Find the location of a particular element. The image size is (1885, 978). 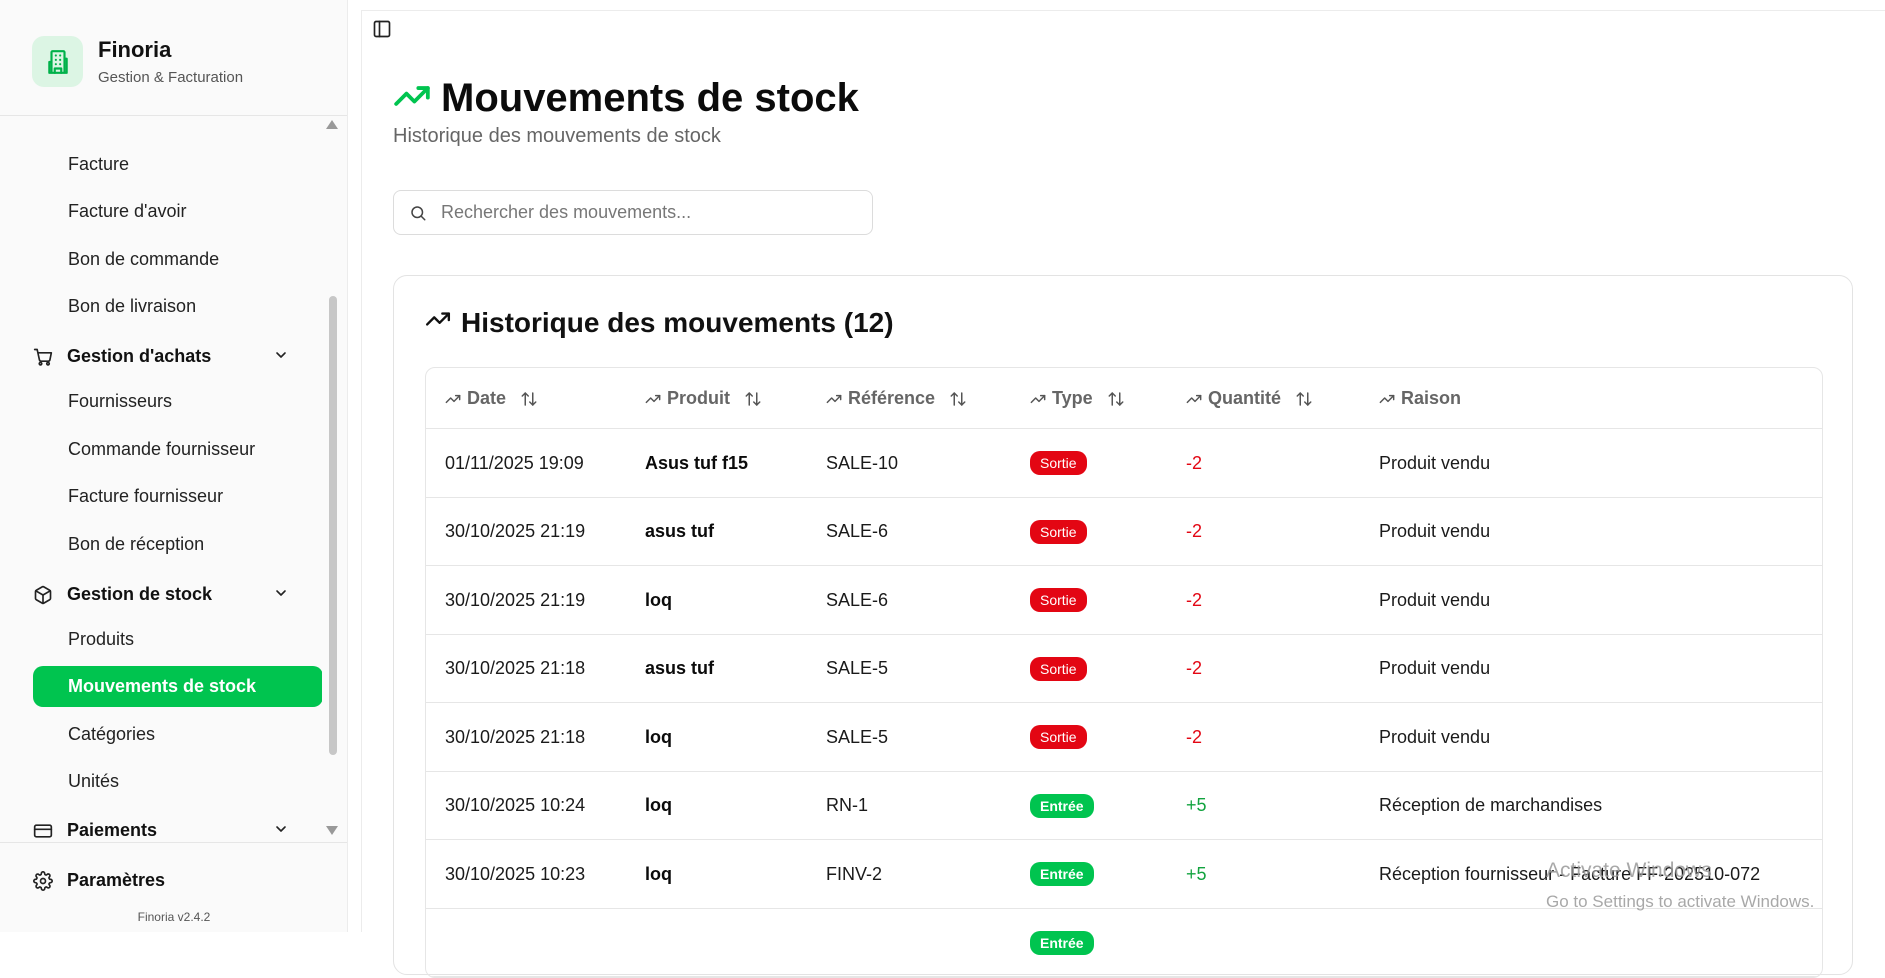

sidebar-item-unites: Unités is located at coordinates (177, 781).